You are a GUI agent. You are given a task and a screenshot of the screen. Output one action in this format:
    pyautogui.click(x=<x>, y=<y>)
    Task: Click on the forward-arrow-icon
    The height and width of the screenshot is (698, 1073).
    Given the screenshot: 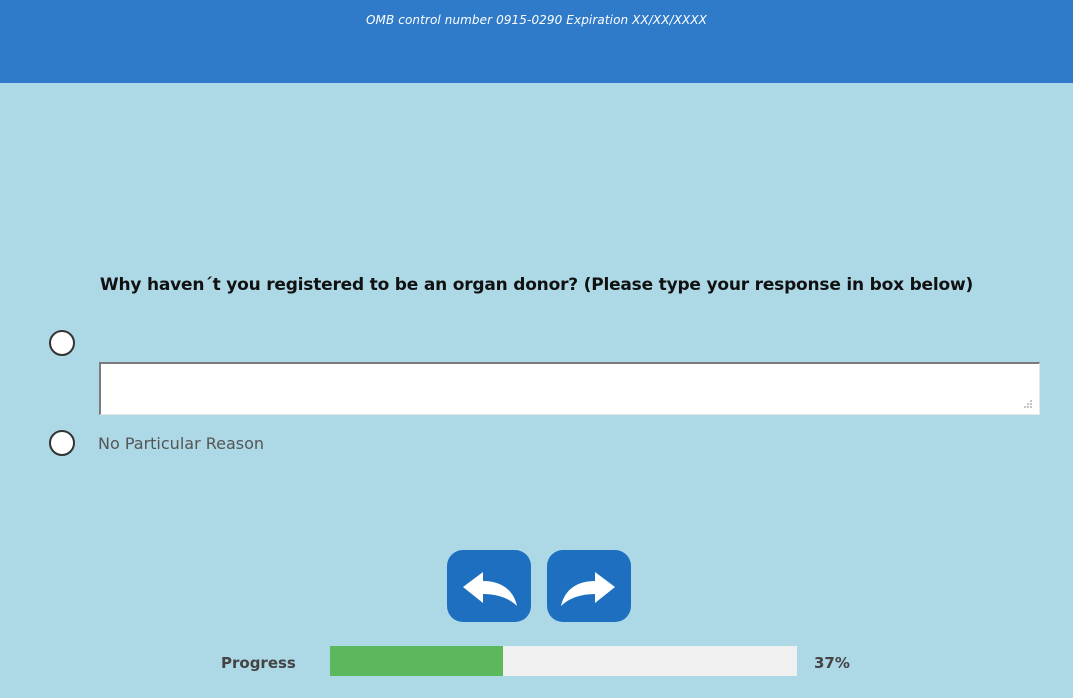 What is the action you would take?
    pyautogui.click(x=588, y=589)
    